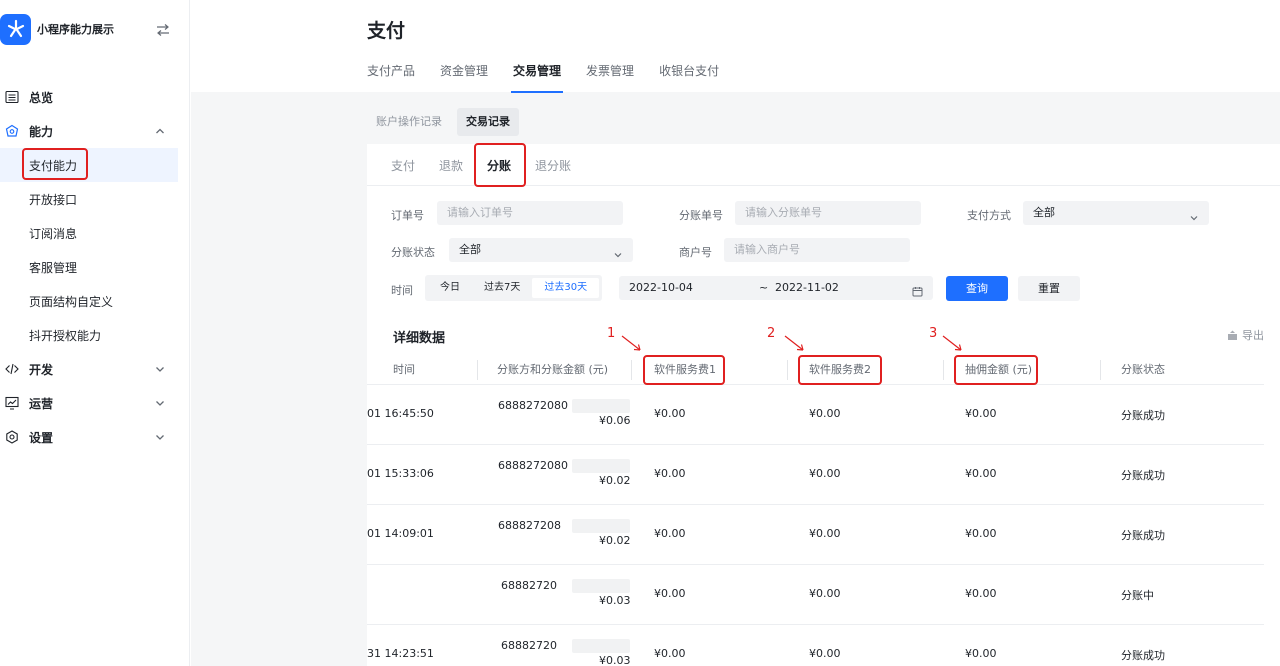 The height and width of the screenshot is (666, 1280). What do you see at coordinates (566, 288) in the screenshot?
I see `range-30-days: 过去30天` at bounding box center [566, 288].